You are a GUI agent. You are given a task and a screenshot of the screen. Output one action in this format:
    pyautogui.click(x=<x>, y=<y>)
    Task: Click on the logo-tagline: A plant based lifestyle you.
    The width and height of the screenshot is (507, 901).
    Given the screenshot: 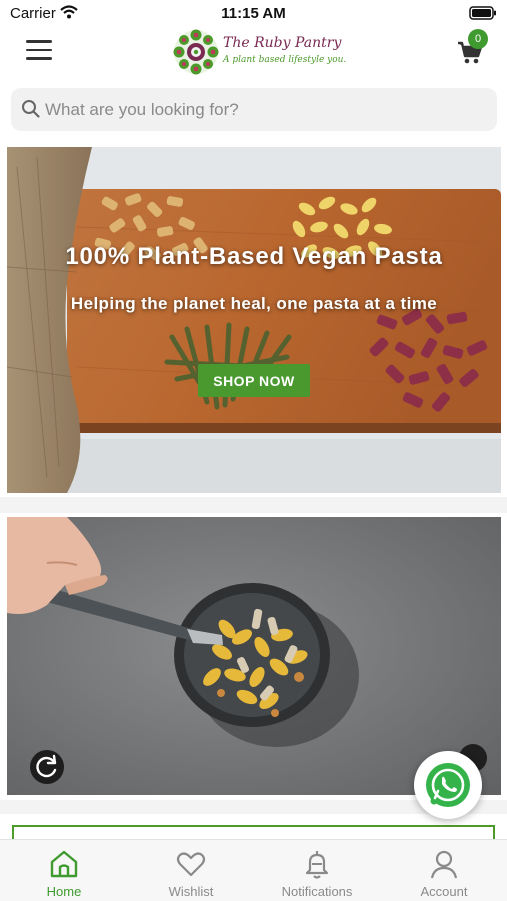 What is the action you would take?
    pyautogui.click(x=285, y=60)
    